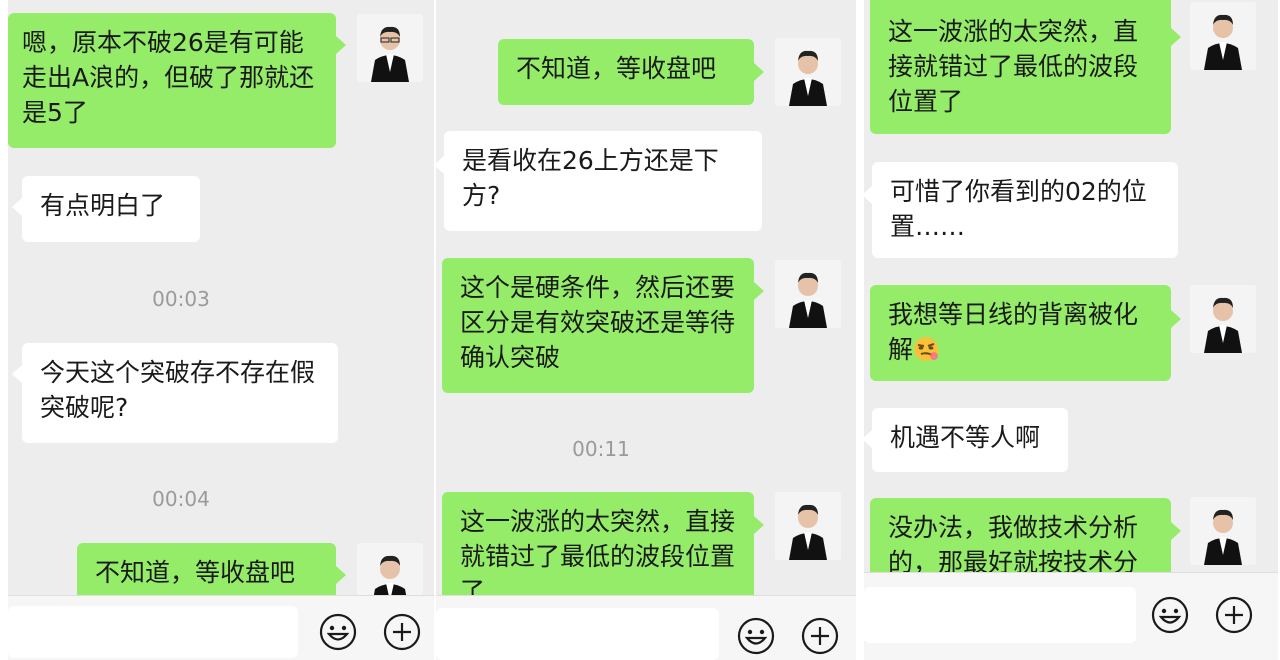  I want to click on message-bubble-outgoing: 没办法，我做技术分析的，那最好就按技术分, so click(1020, 535).